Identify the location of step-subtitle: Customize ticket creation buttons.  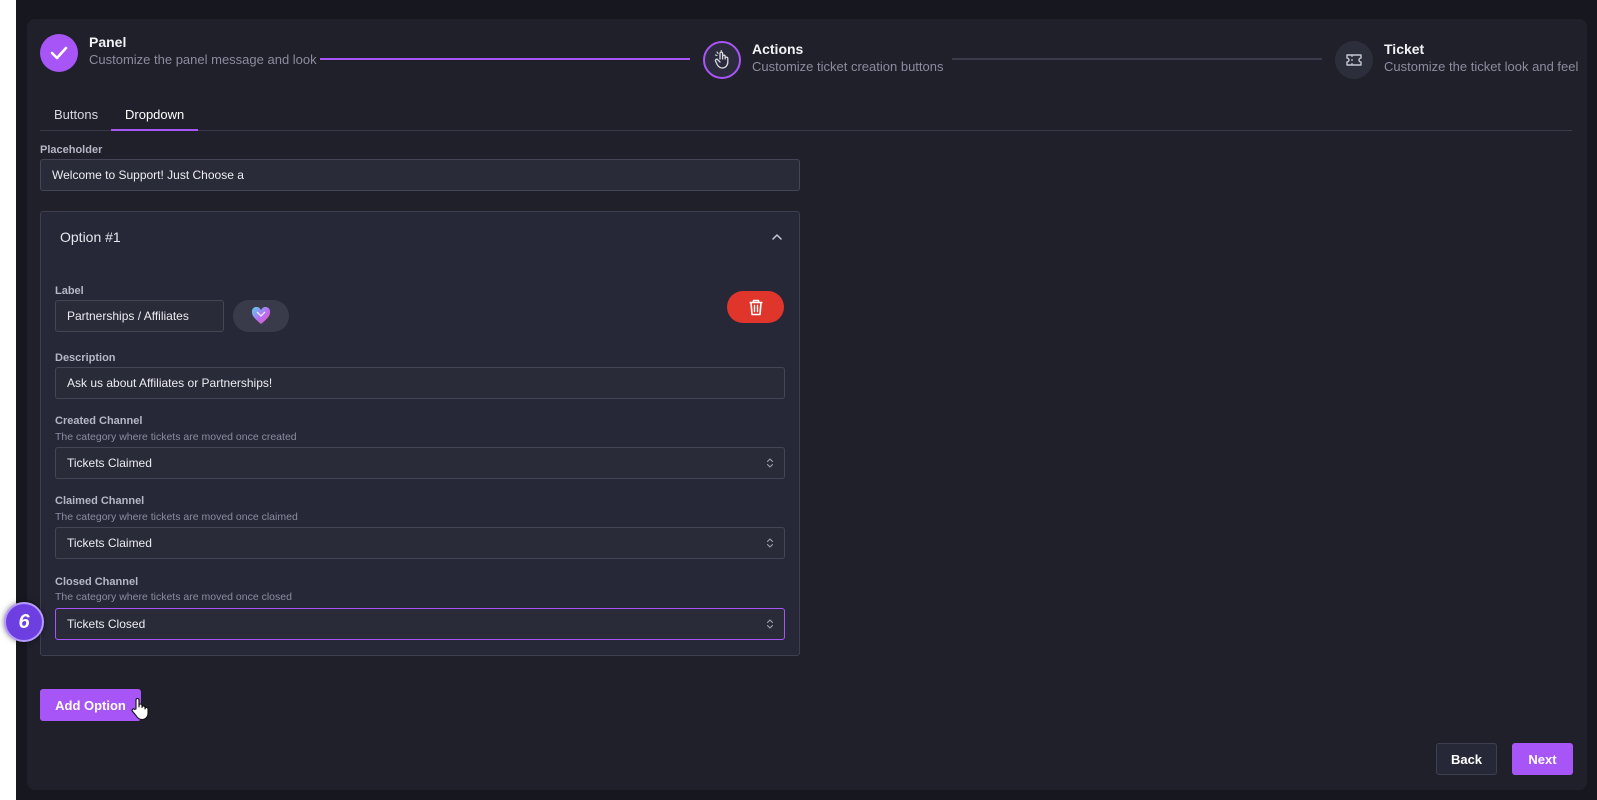
(848, 66).